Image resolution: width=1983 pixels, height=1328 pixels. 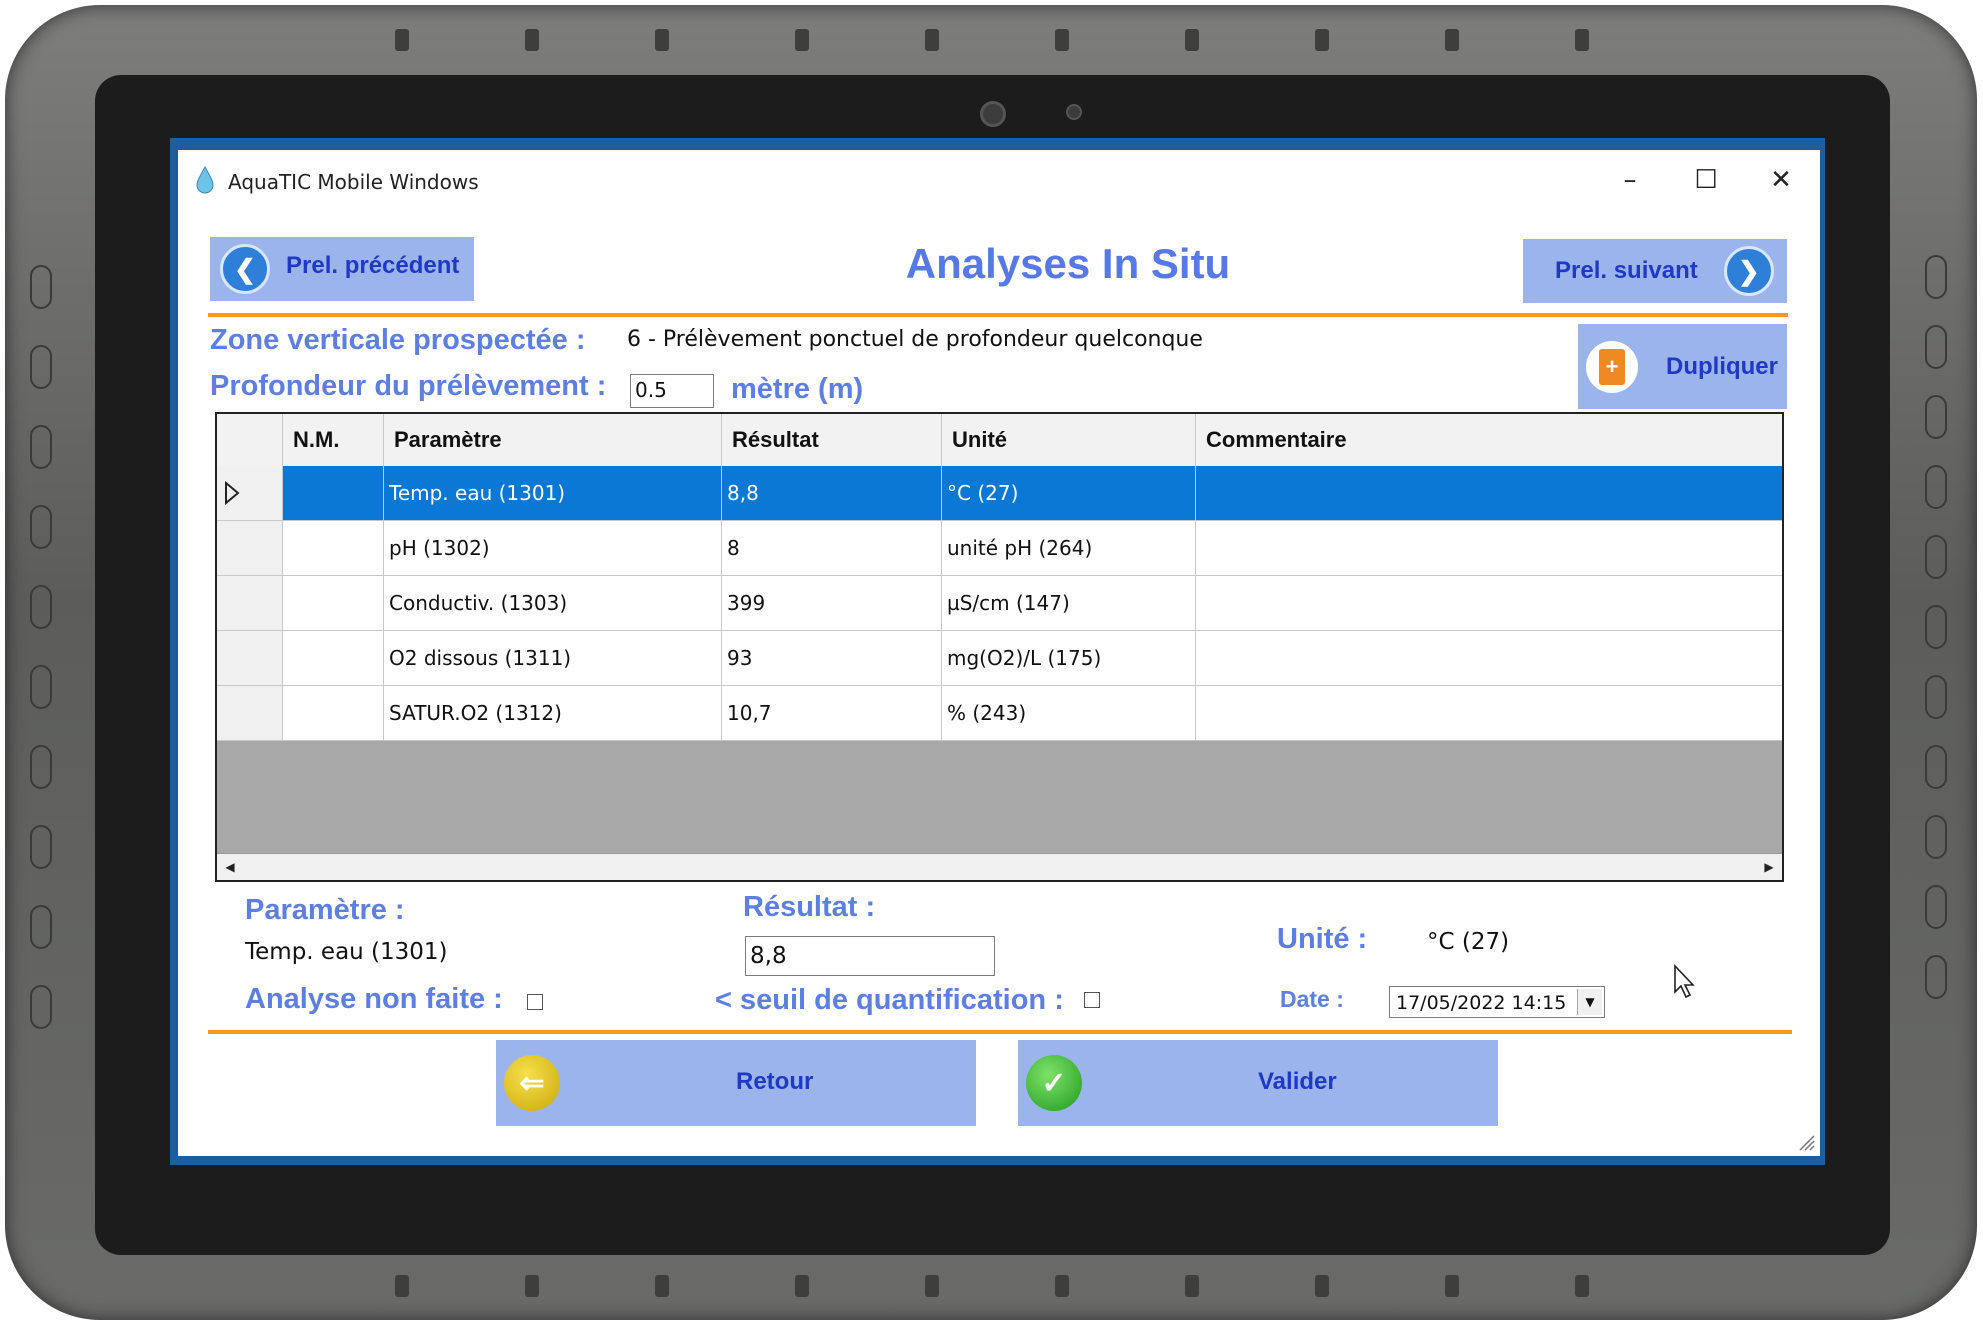 What do you see at coordinates (870, 956) in the screenshot?
I see `result-input: 8,8` at bounding box center [870, 956].